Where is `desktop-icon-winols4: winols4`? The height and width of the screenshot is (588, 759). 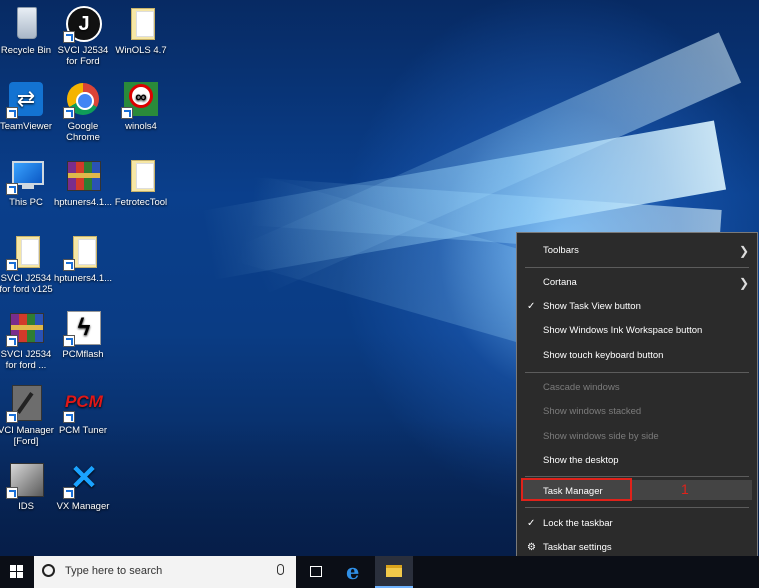 desktop-icon-winols4: winols4 is located at coordinates (141, 106).